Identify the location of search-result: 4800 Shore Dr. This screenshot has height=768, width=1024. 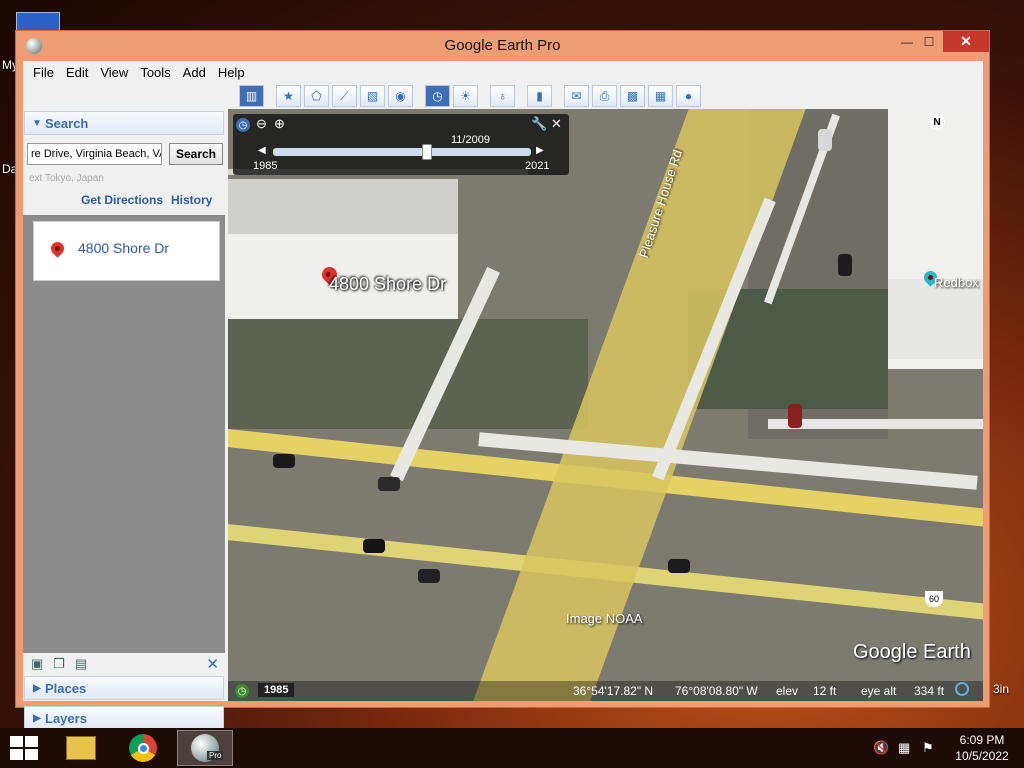
(126, 251).